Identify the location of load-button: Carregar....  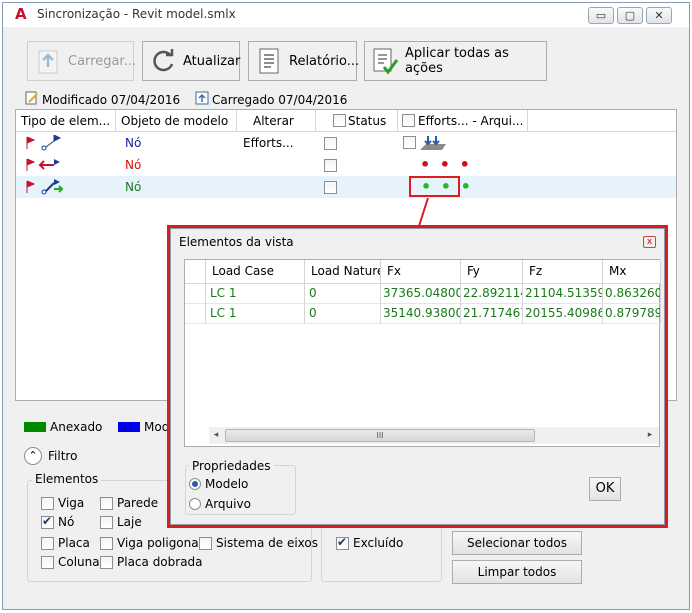
(81, 61).